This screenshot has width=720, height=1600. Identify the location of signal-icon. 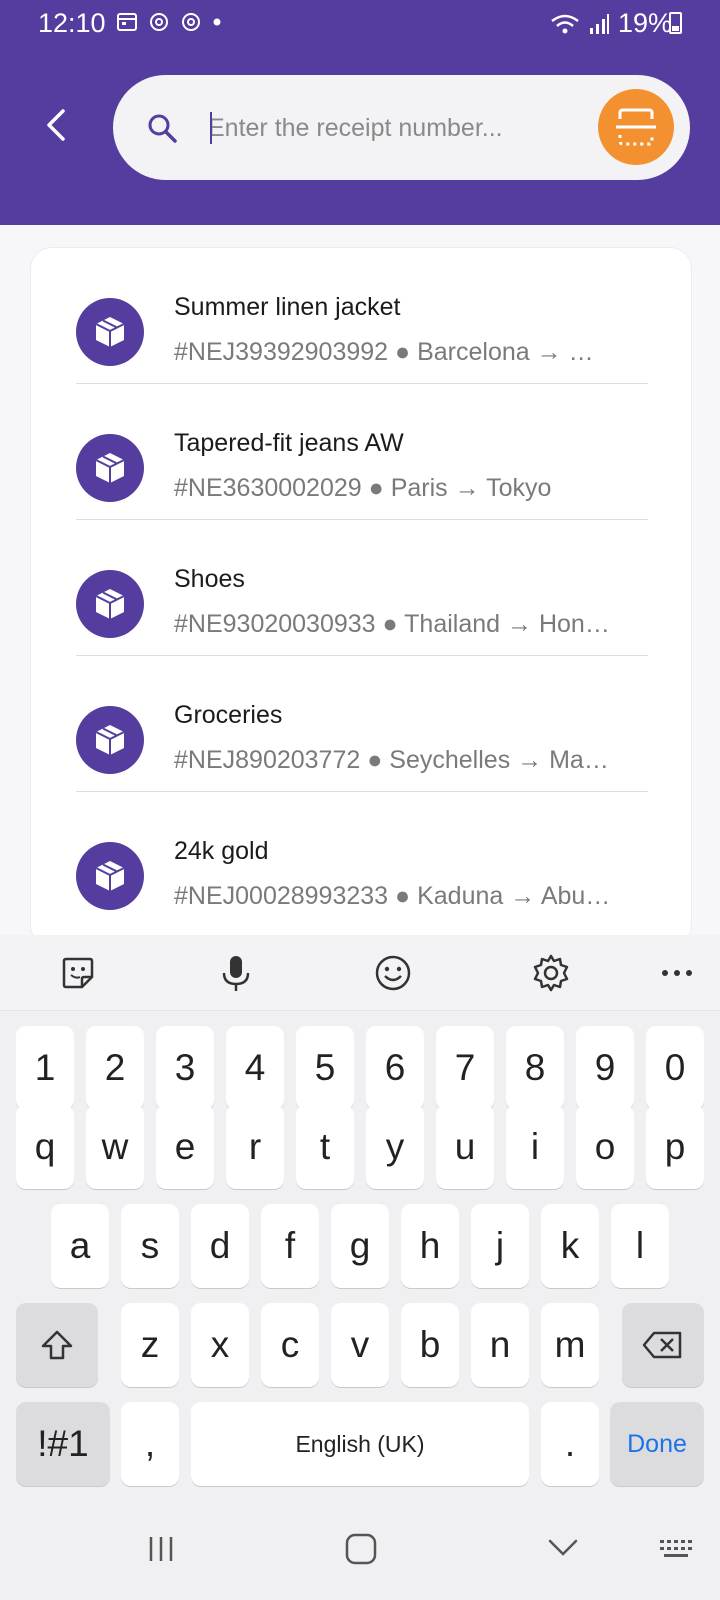
(599, 23).